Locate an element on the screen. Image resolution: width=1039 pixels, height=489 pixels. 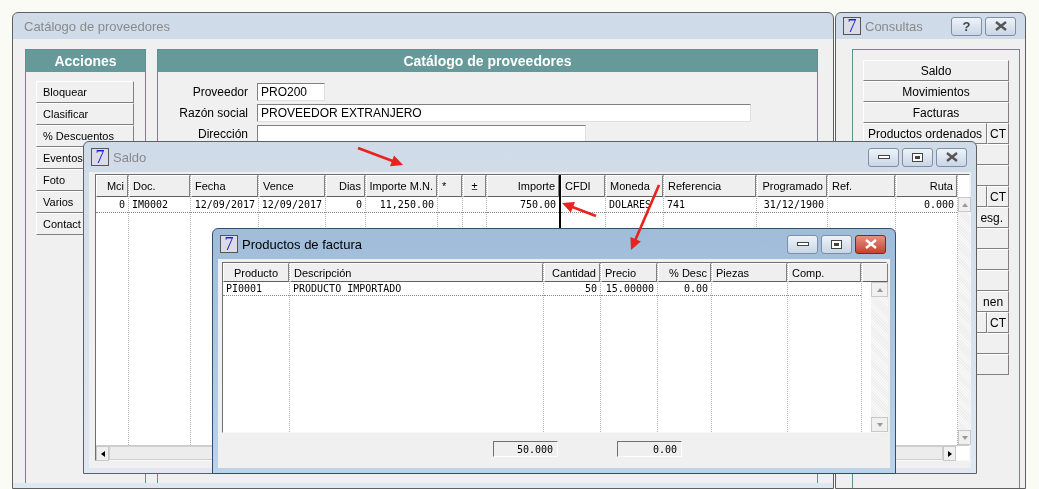
table-cell: 0.00 is located at coordinates (684, 289).